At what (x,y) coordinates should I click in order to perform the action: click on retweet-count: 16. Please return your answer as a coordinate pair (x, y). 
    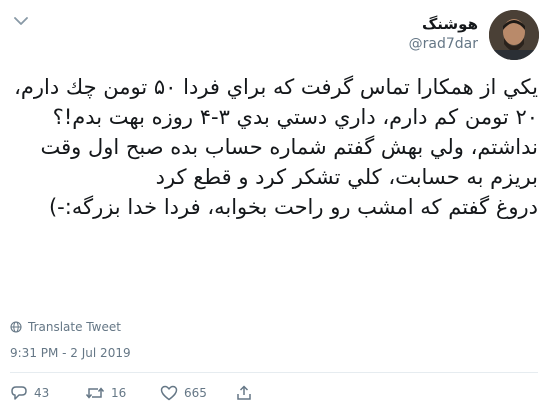
    Looking at the image, I should click on (119, 393).